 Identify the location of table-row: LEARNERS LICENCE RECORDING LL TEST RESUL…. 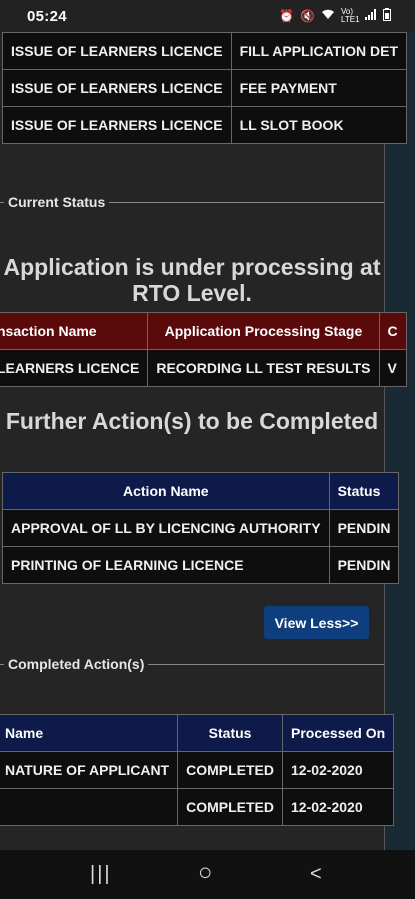
(203, 368).